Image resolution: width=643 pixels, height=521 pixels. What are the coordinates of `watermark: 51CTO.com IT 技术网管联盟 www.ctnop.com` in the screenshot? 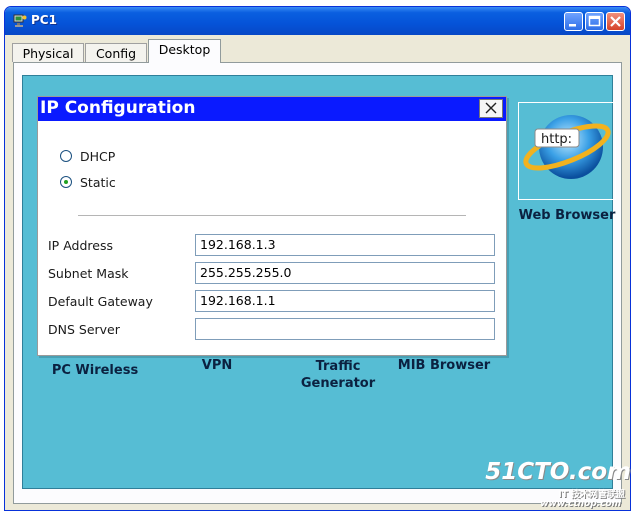 It's located at (560, 487).